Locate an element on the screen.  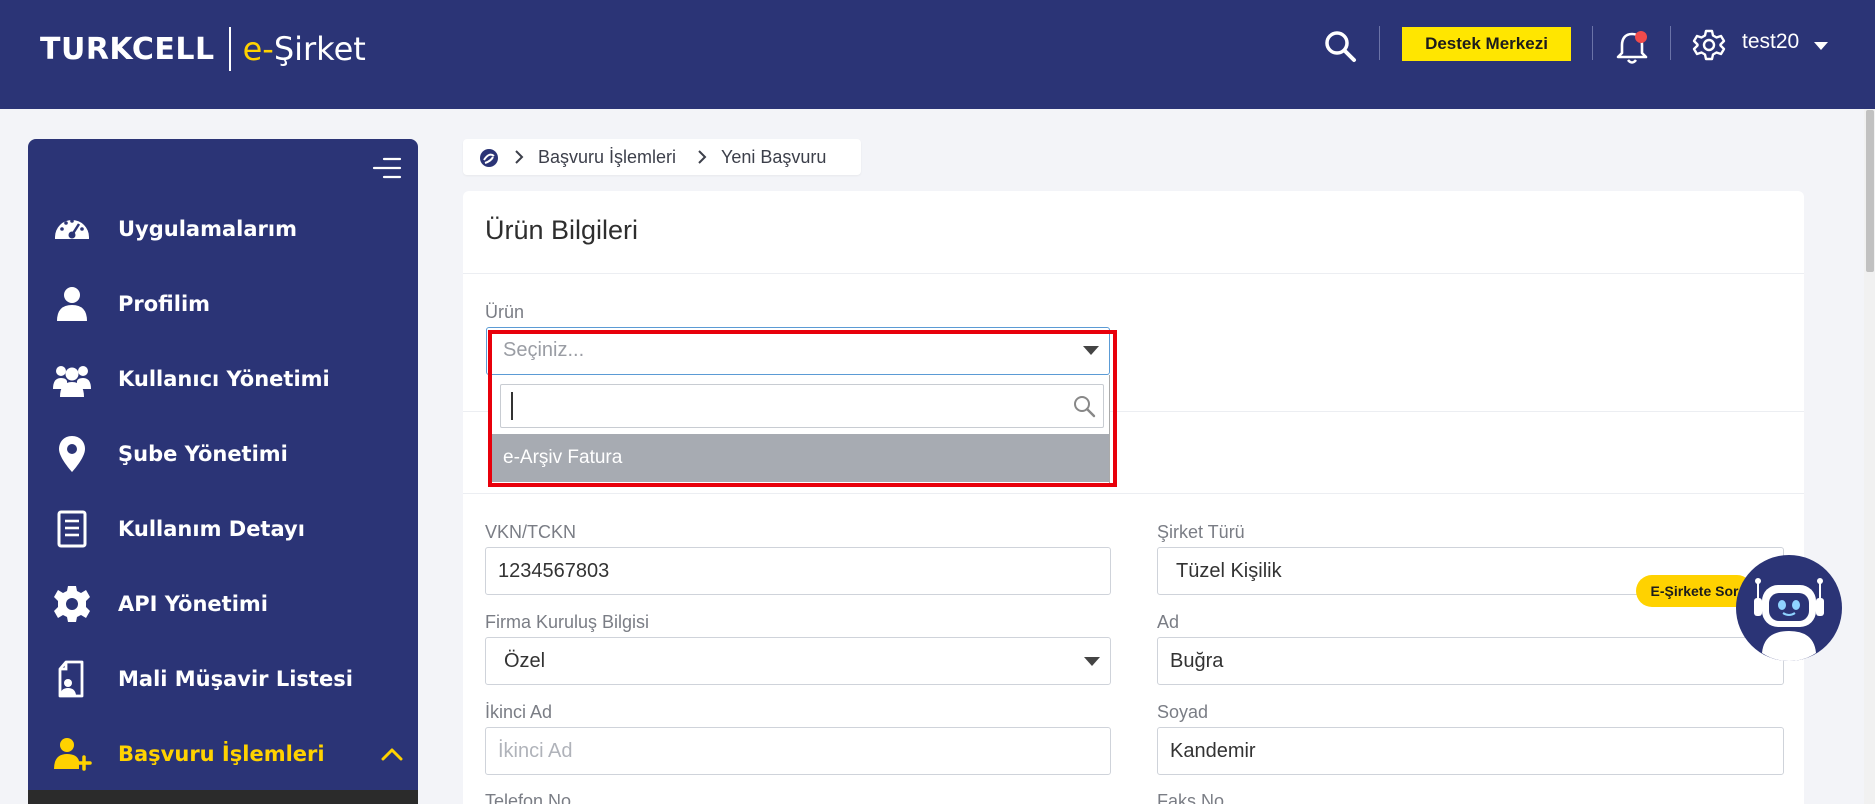
sidebar-item-sube-yonetimi: Şube Yönetimi is located at coordinates (223, 454).